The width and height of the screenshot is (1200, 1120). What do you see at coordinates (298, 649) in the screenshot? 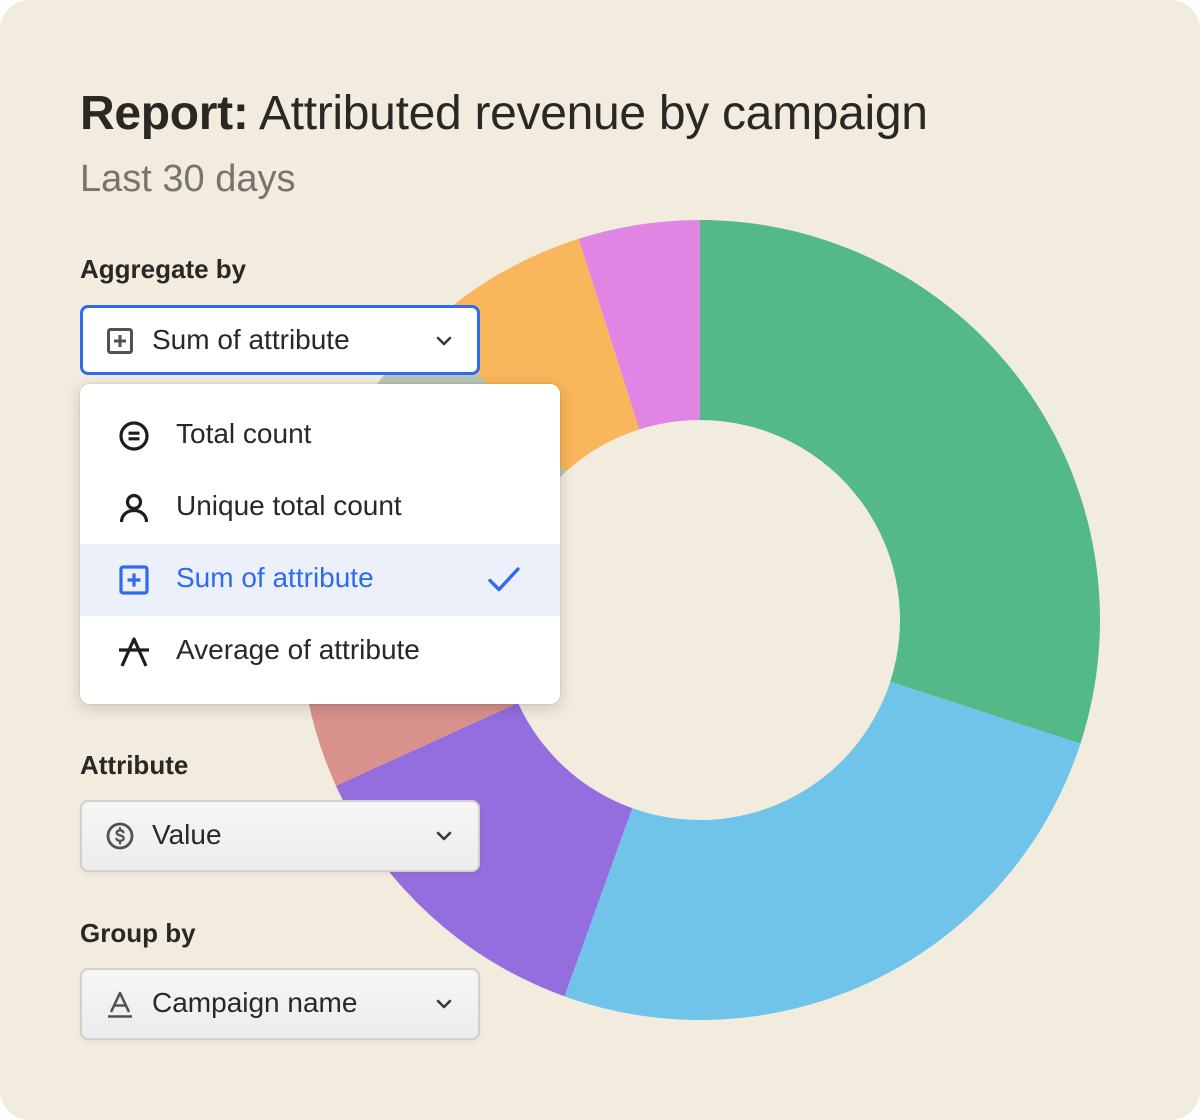
I see `option-label: Average of attribute` at bounding box center [298, 649].